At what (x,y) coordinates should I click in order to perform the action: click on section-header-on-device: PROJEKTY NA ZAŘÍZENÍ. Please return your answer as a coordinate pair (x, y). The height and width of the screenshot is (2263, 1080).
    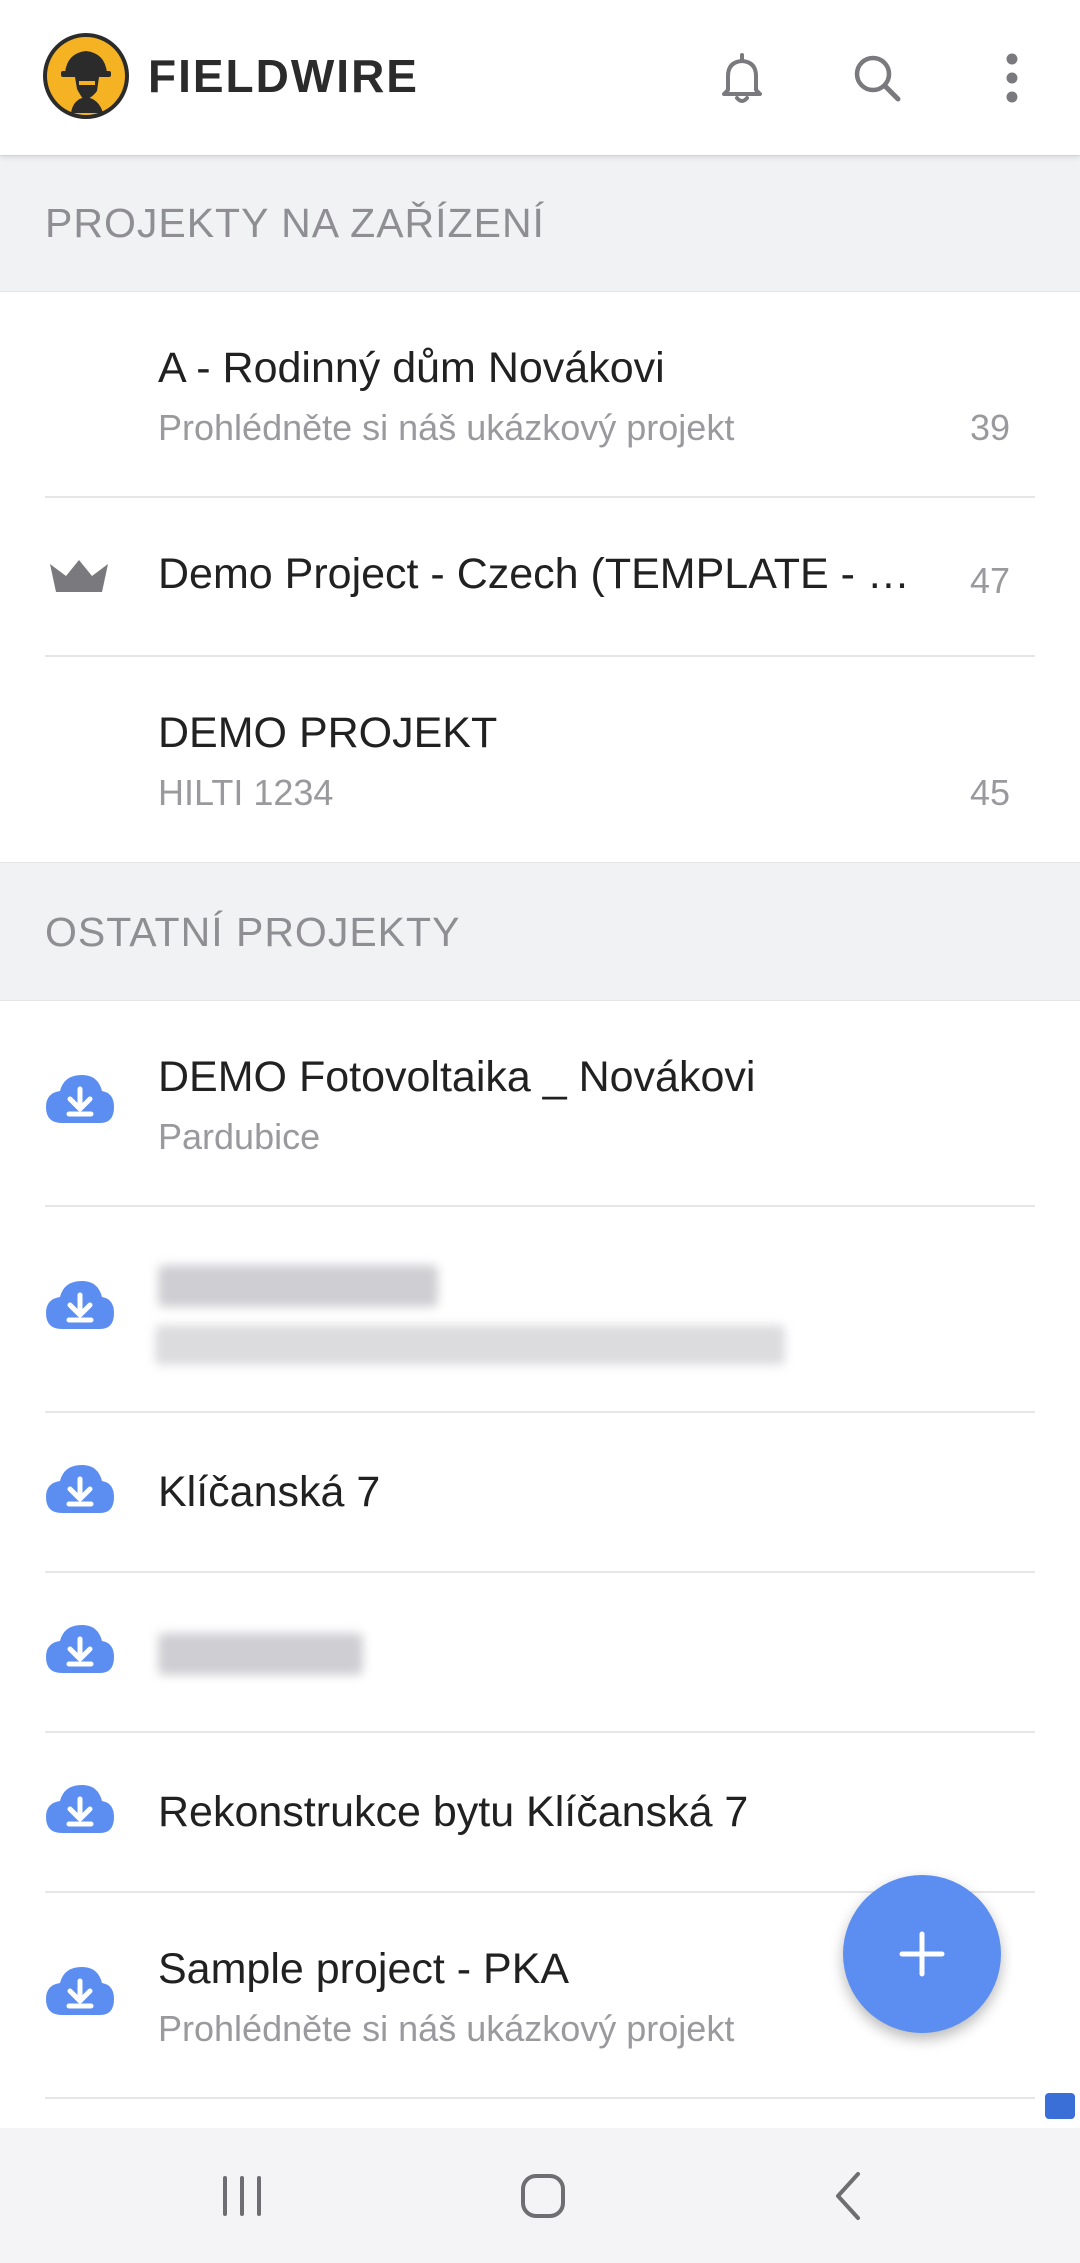
    Looking at the image, I should click on (540, 223).